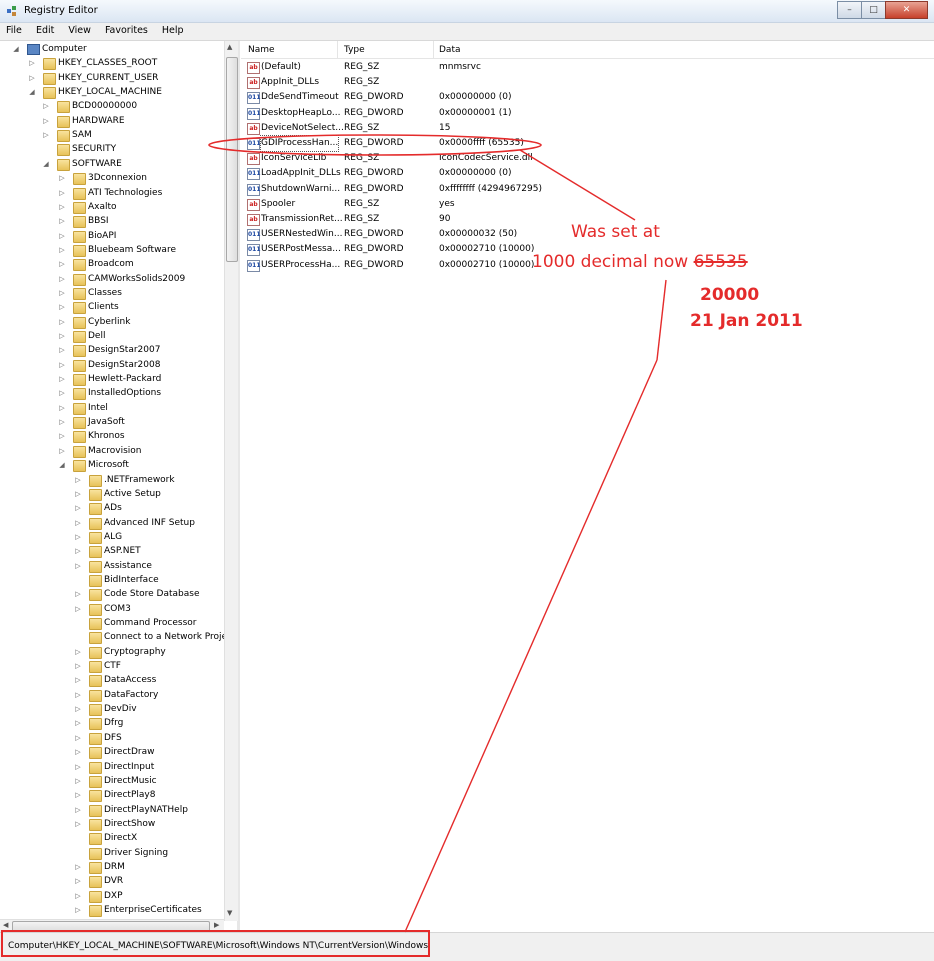 This screenshot has width=934, height=961. I want to click on scroll-left-arrow-icon: ◀, so click(5, 925).